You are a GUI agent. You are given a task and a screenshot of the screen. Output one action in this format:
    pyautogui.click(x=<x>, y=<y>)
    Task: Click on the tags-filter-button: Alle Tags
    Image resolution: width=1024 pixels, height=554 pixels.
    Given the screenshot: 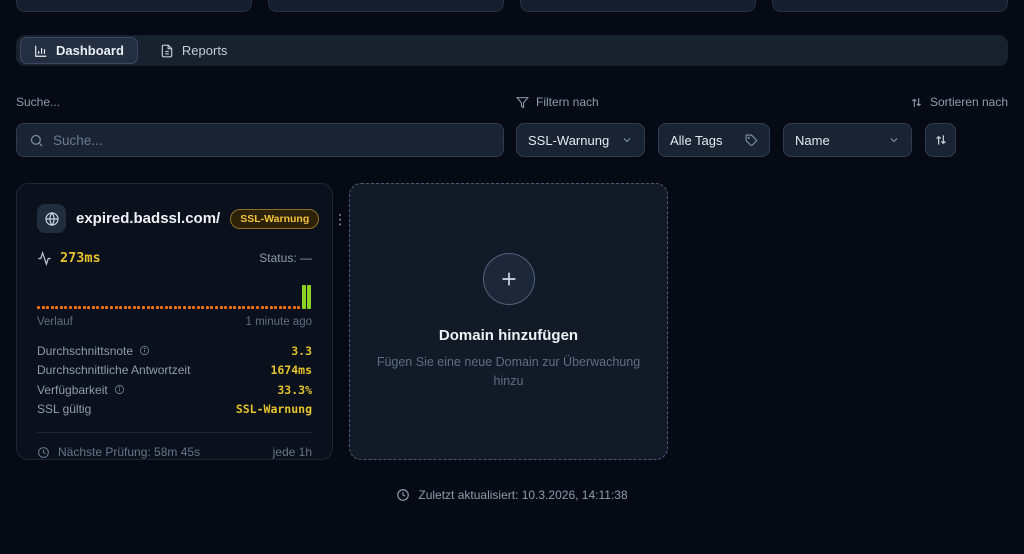 What is the action you would take?
    pyautogui.click(x=714, y=140)
    